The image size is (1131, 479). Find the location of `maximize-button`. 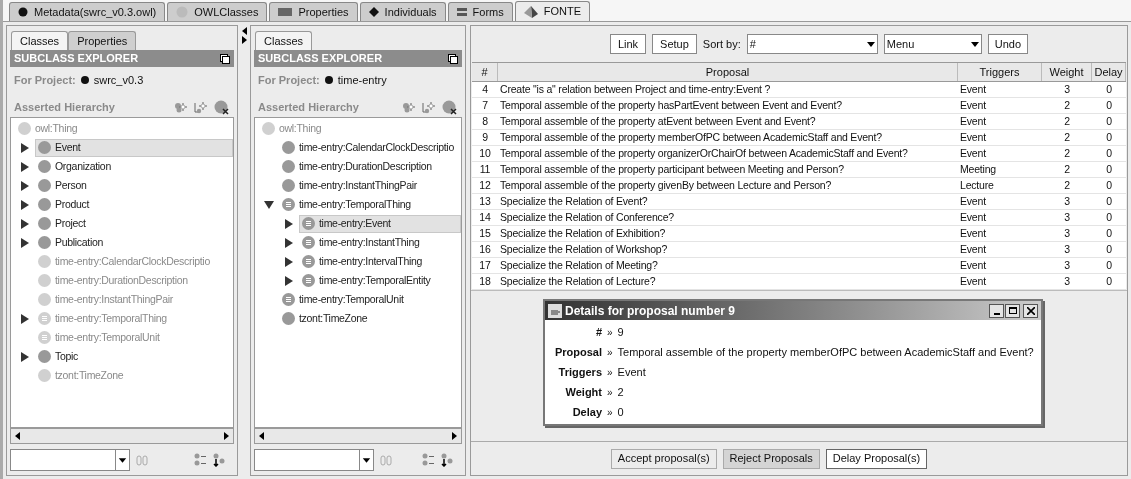

maximize-button is located at coordinates (1012, 310).